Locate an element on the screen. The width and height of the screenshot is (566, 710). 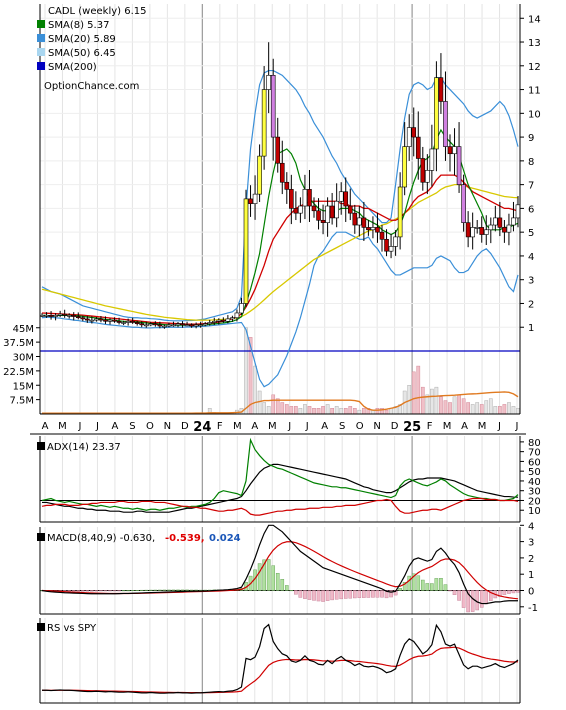
x-tick-label: S is located at coordinates (132, 426).